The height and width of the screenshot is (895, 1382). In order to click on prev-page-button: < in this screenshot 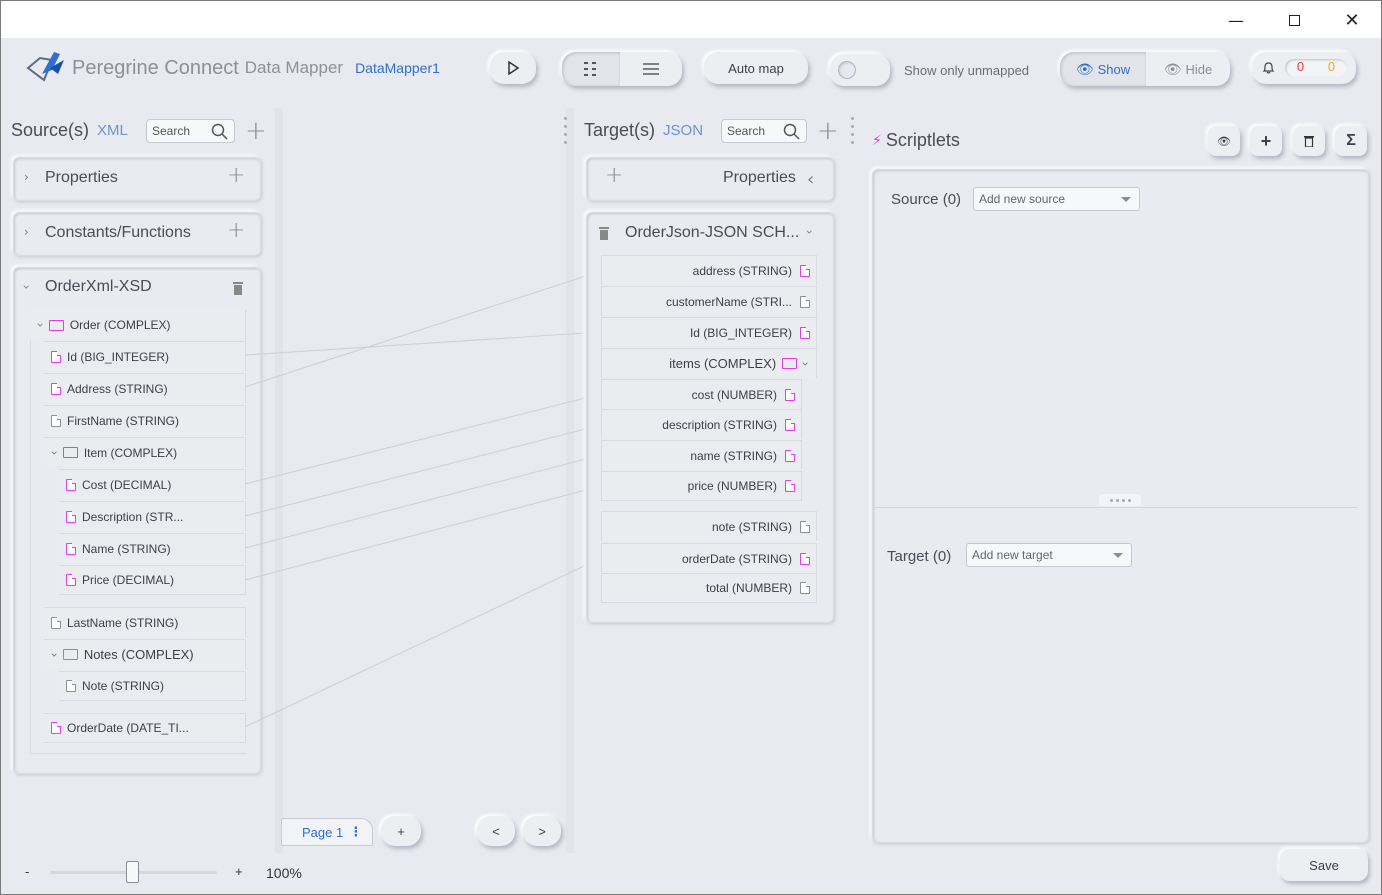, I will do `click(496, 831)`.